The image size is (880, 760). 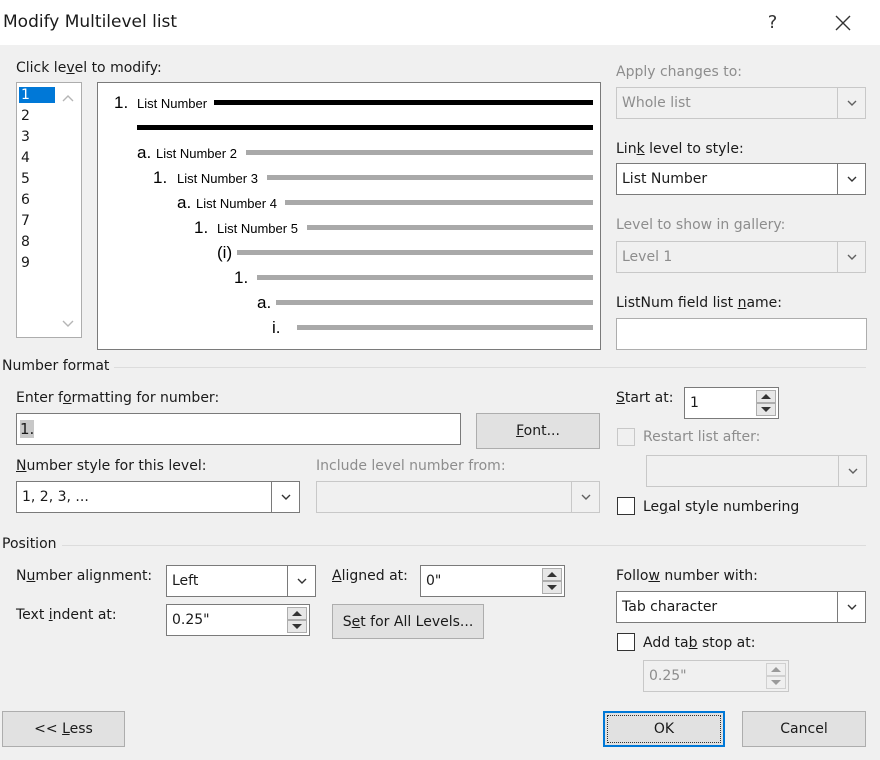 What do you see at coordinates (458, 497) in the screenshot?
I see `include-level-select` at bounding box center [458, 497].